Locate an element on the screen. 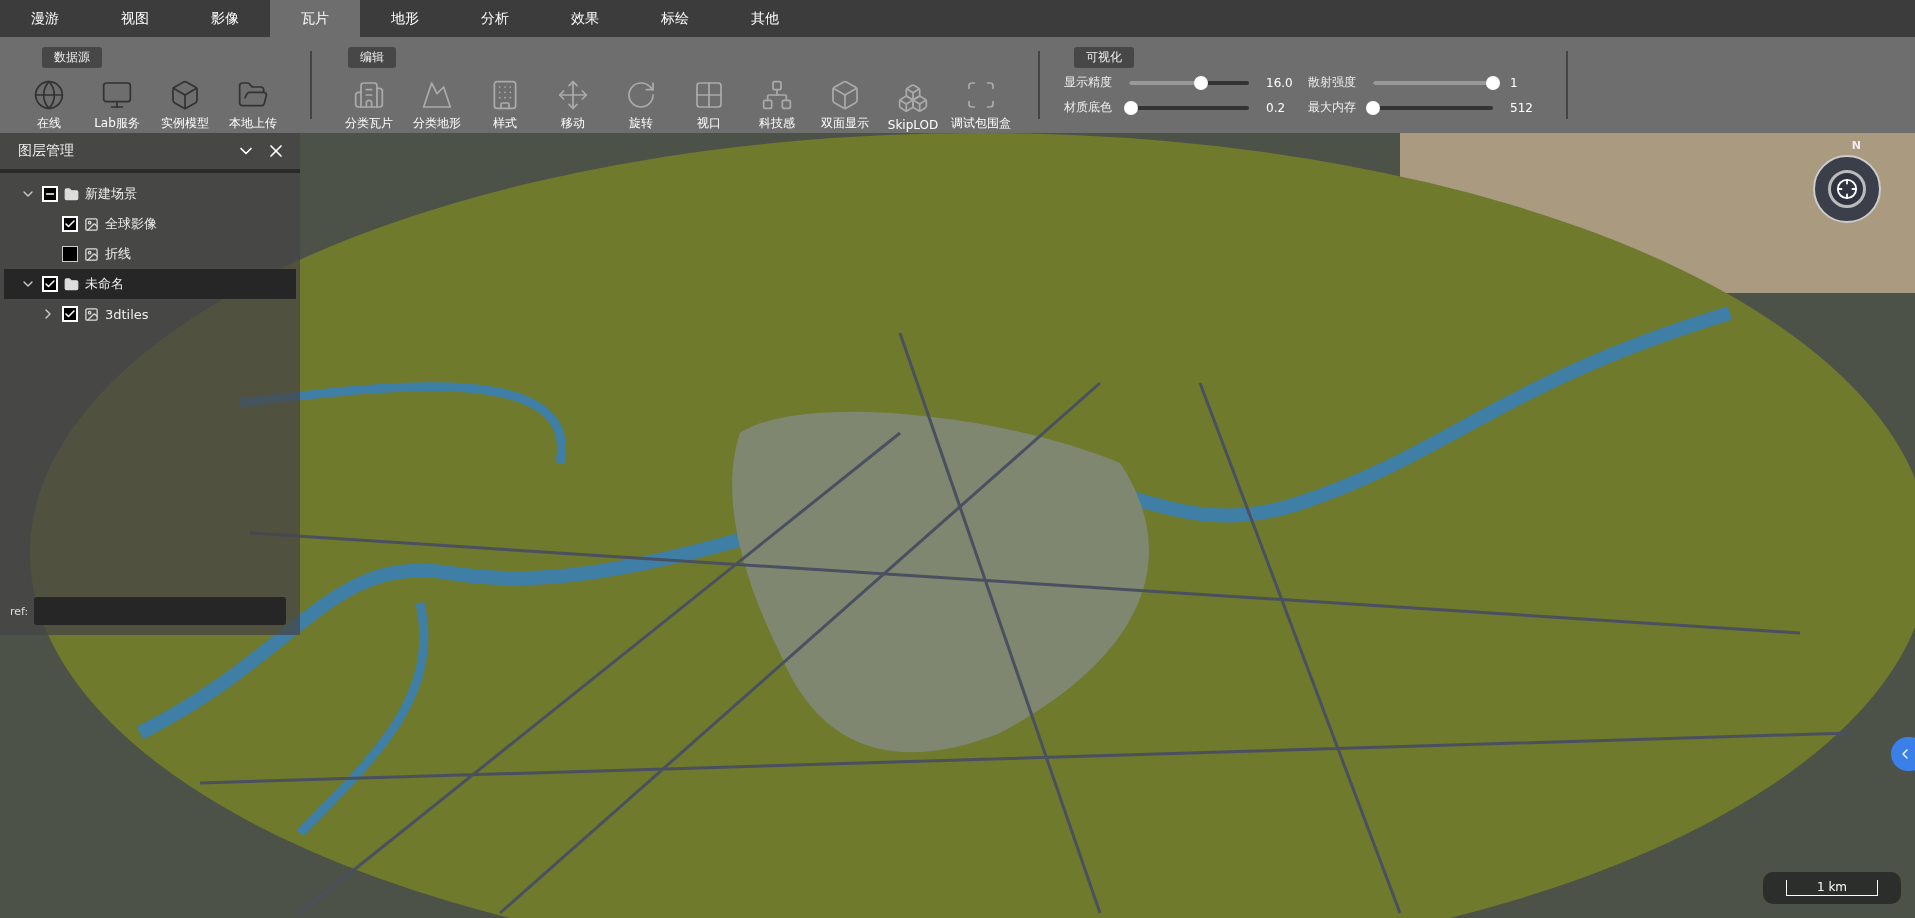 Image resolution: width=1915 pixels, height=918 pixels. rotate-icon is located at coordinates (641, 95).